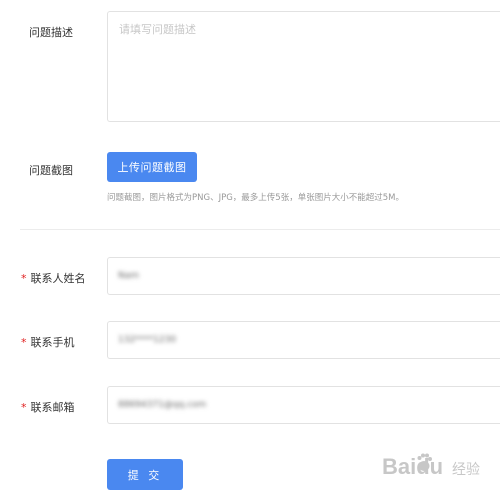  I want to click on contact-name-value: Nam, so click(129, 276).